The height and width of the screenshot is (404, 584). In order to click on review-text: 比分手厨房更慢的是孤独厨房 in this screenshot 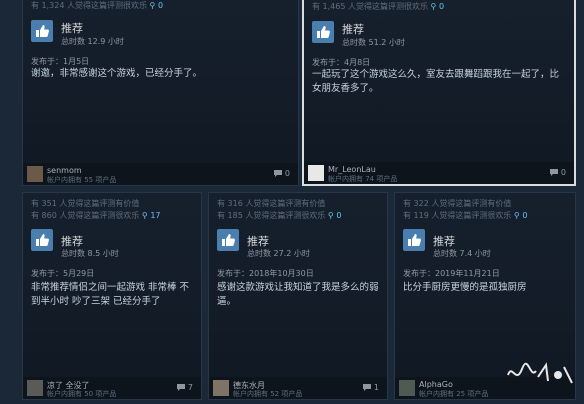, I will do `click(465, 287)`.